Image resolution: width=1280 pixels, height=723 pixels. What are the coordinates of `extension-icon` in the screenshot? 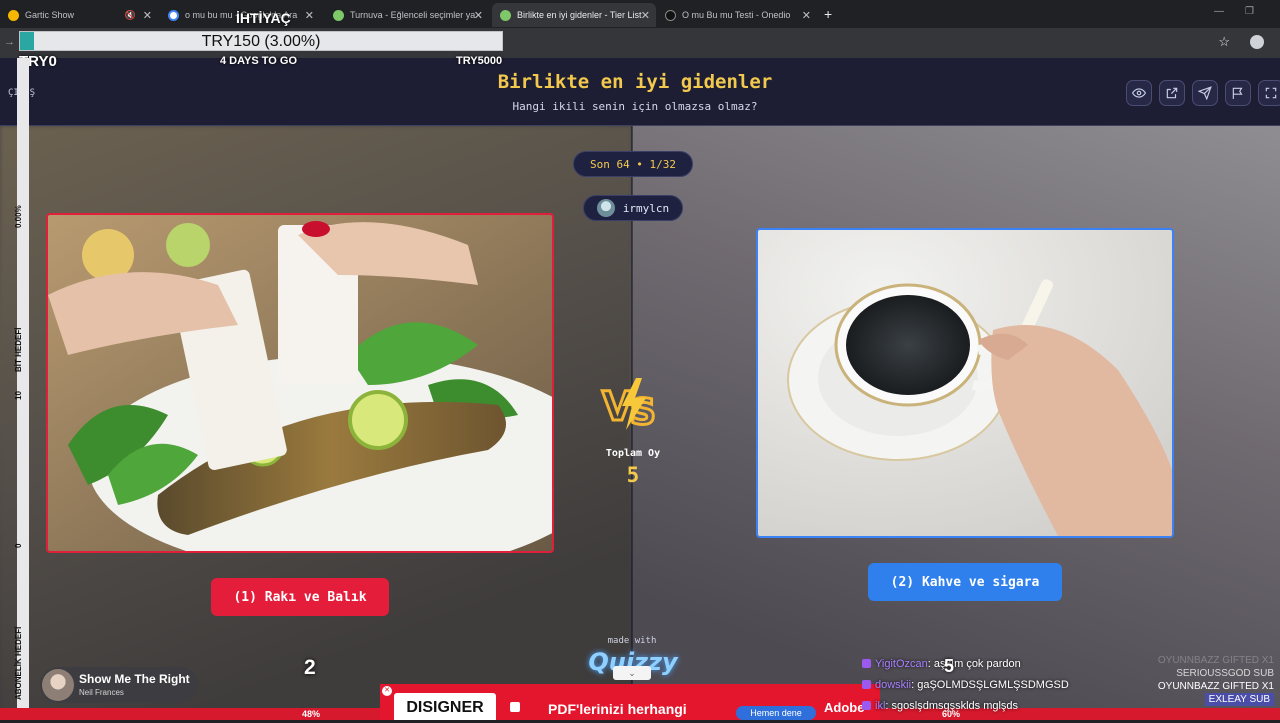 It's located at (1257, 42).